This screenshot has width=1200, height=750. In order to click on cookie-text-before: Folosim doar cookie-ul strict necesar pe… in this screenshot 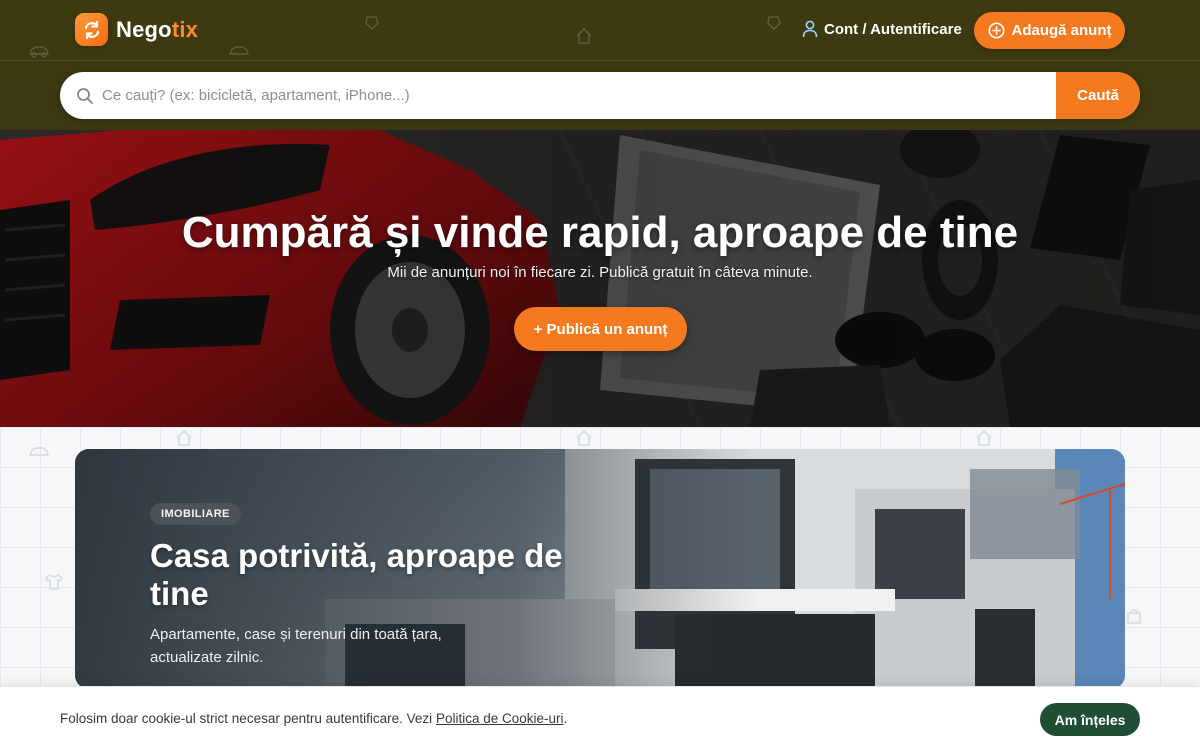, I will do `click(248, 718)`.